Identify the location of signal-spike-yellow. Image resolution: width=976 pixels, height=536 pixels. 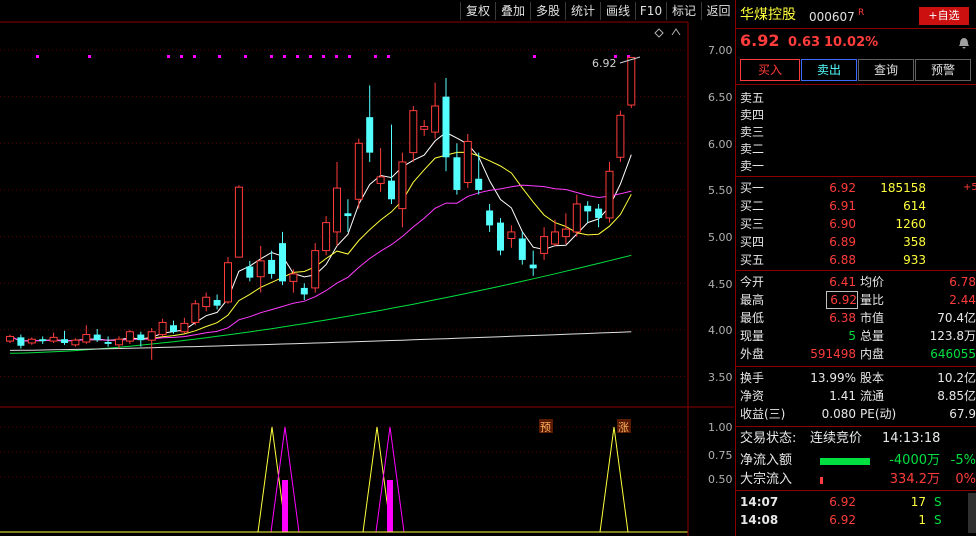
(377, 479).